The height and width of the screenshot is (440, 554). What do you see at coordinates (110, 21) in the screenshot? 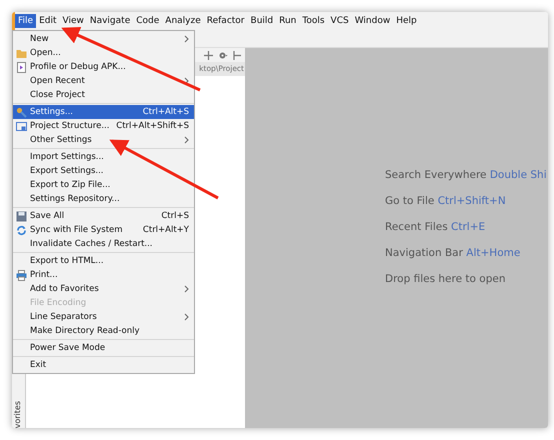
I see `menu-bar-item: Navigate` at bounding box center [110, 21].